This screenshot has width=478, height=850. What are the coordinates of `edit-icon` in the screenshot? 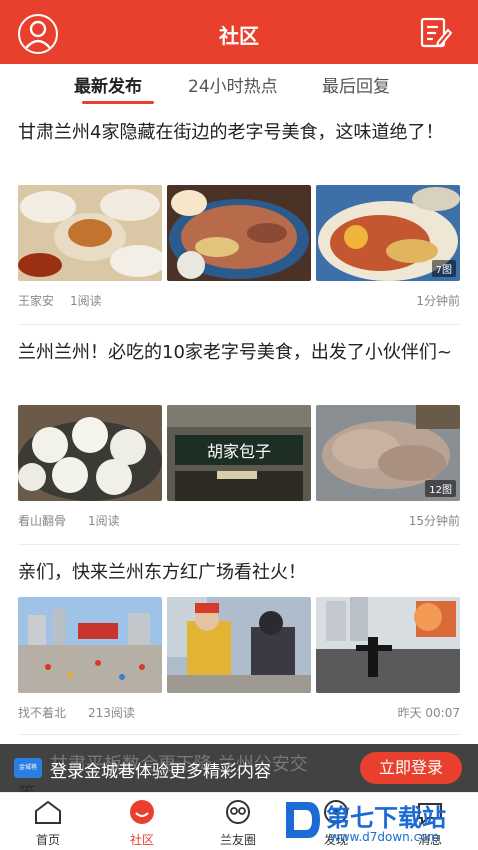 It's located at (435, 33).